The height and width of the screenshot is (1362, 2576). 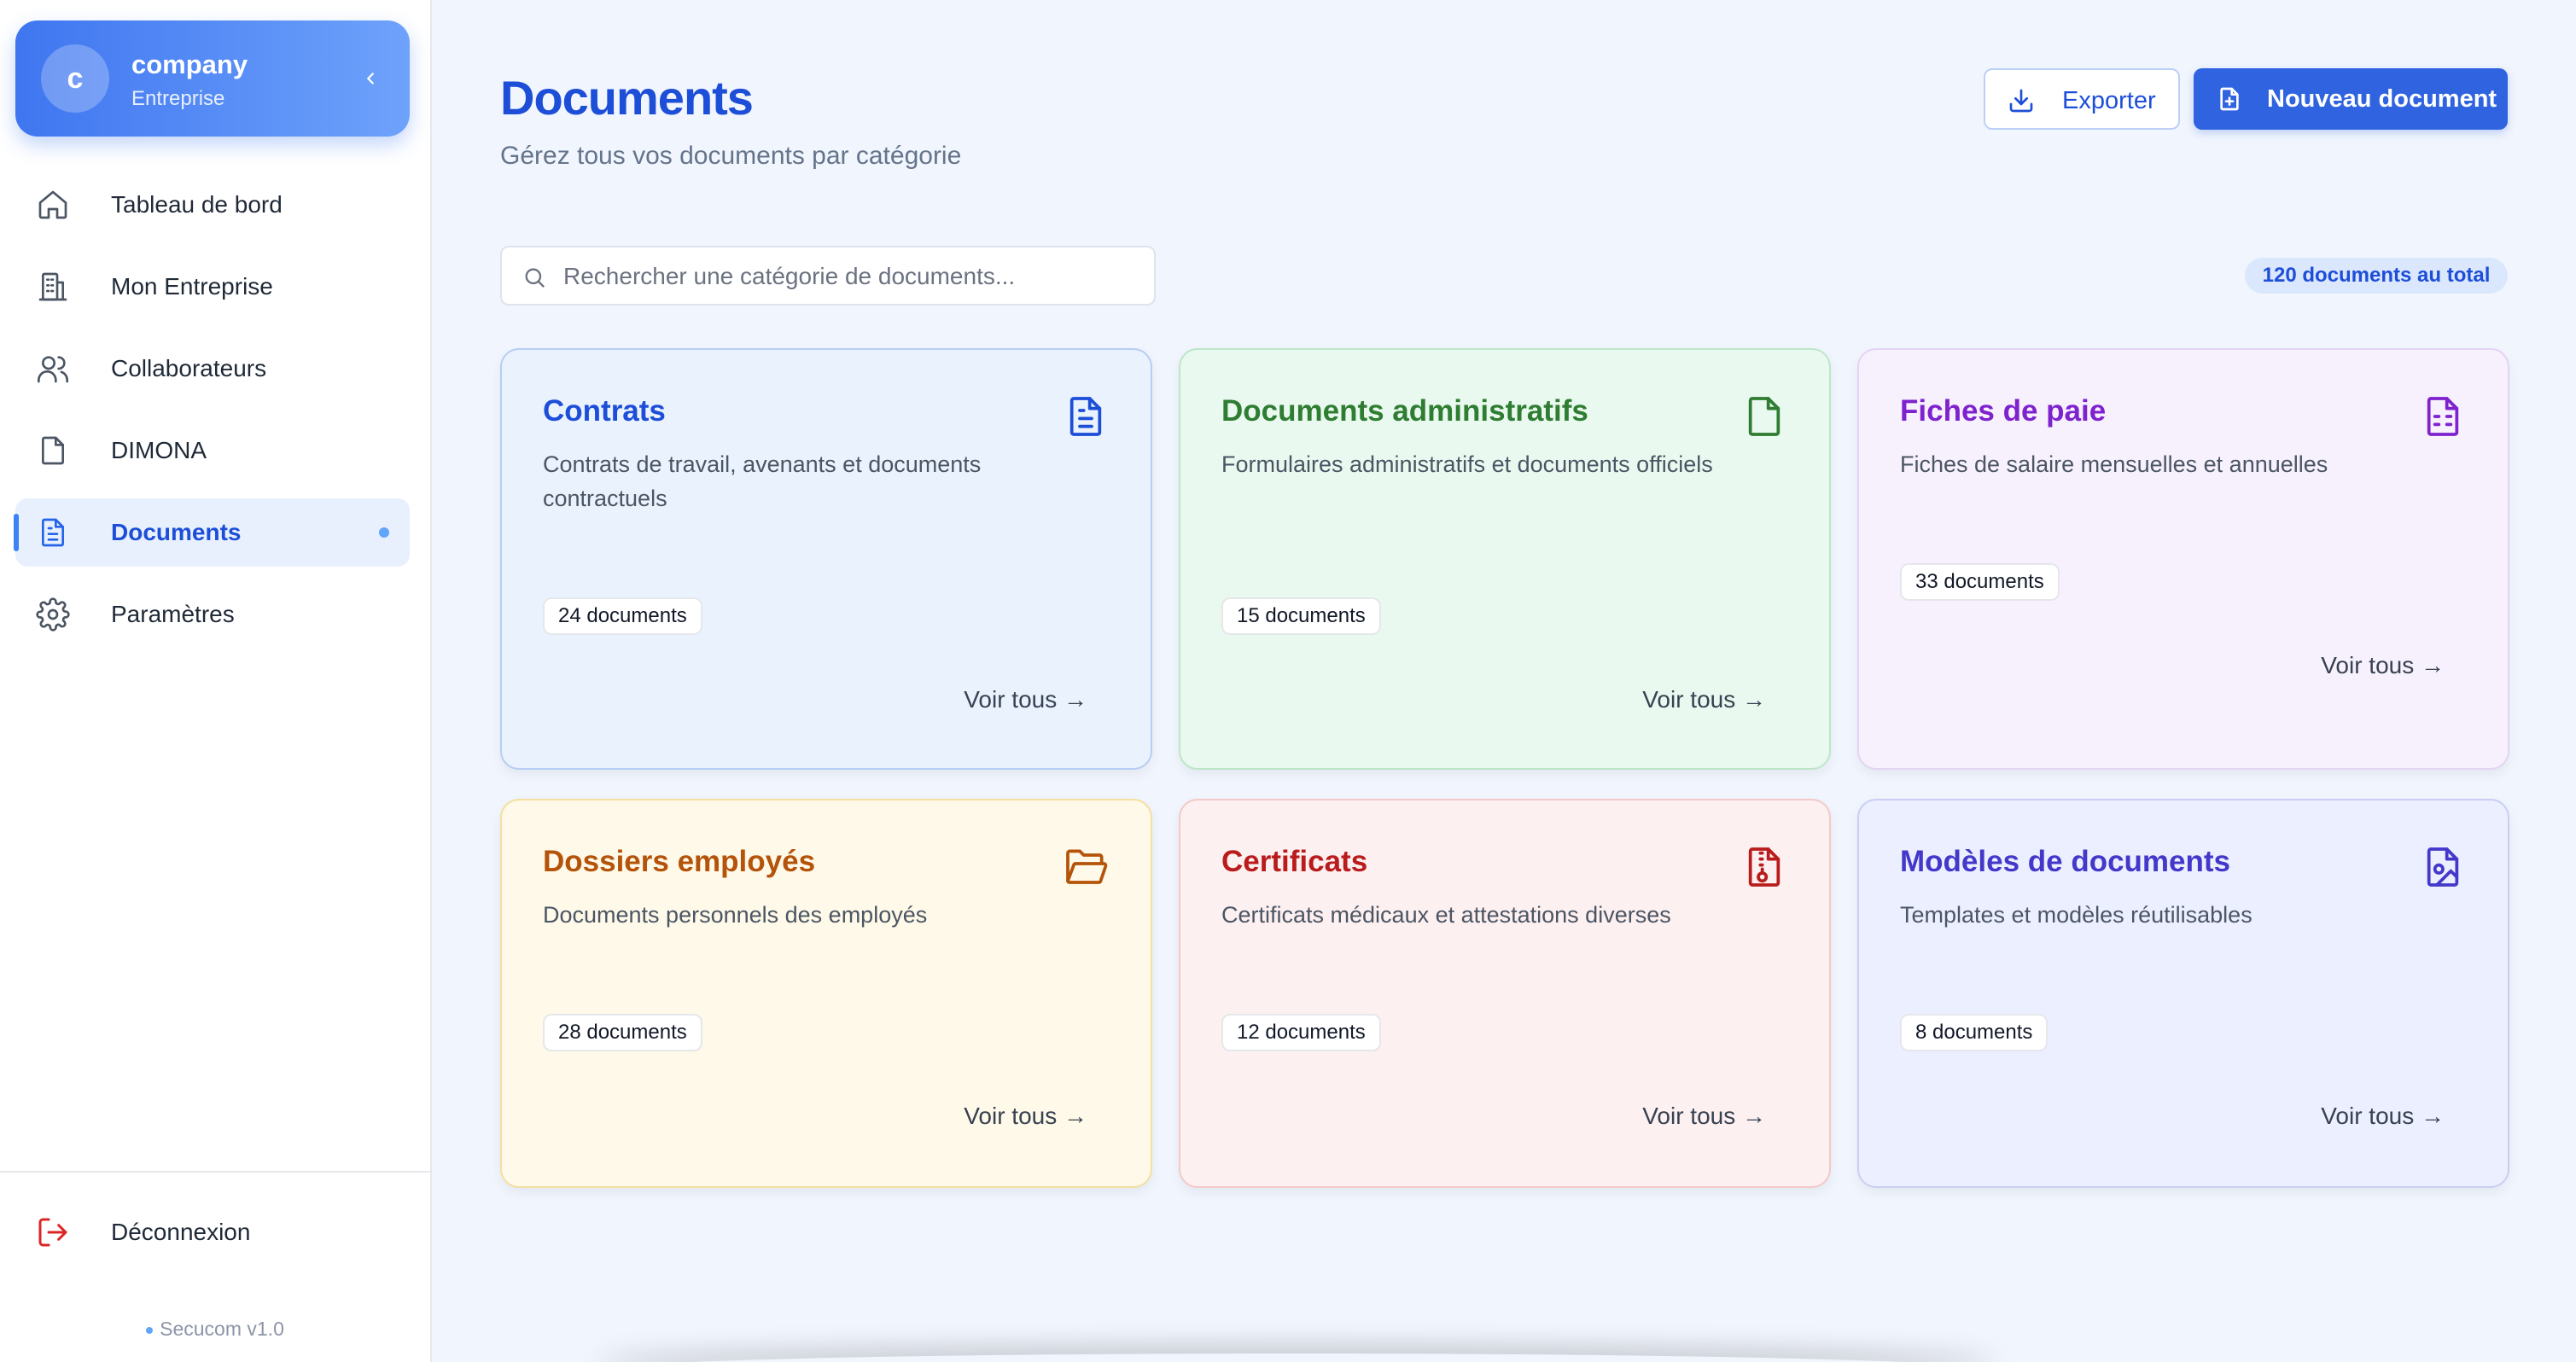 What do you see at coordinates (1294, 862) in the screenshot?
I see `card-title: Certificats` at bounding box center [1294, 862].